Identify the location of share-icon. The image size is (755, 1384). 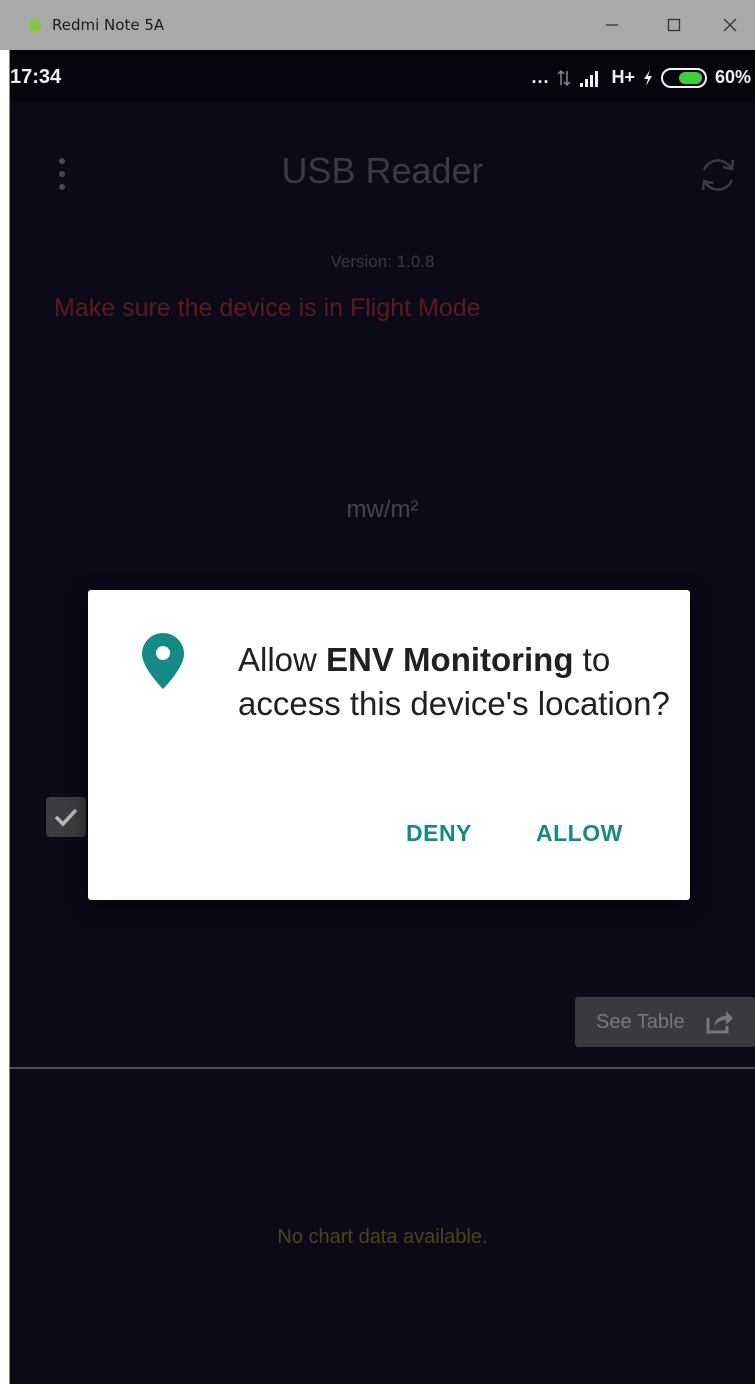
(719, 1022).